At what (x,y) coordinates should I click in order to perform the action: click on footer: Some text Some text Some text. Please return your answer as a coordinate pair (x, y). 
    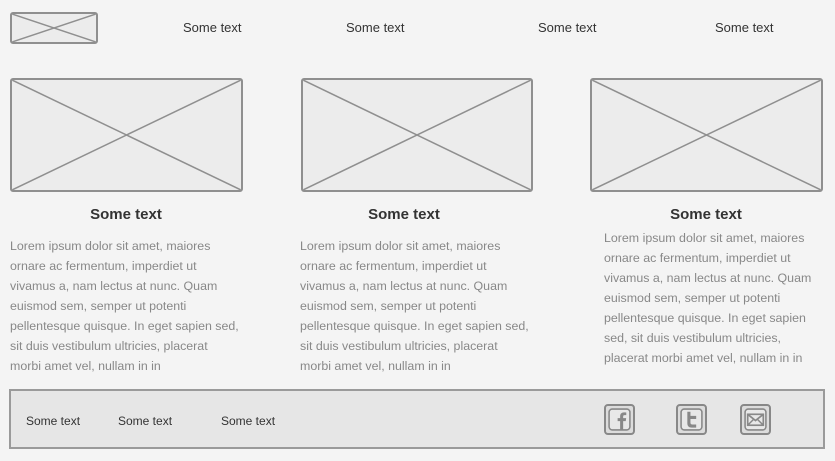
    Looking at the image, I should click on (417, 419).